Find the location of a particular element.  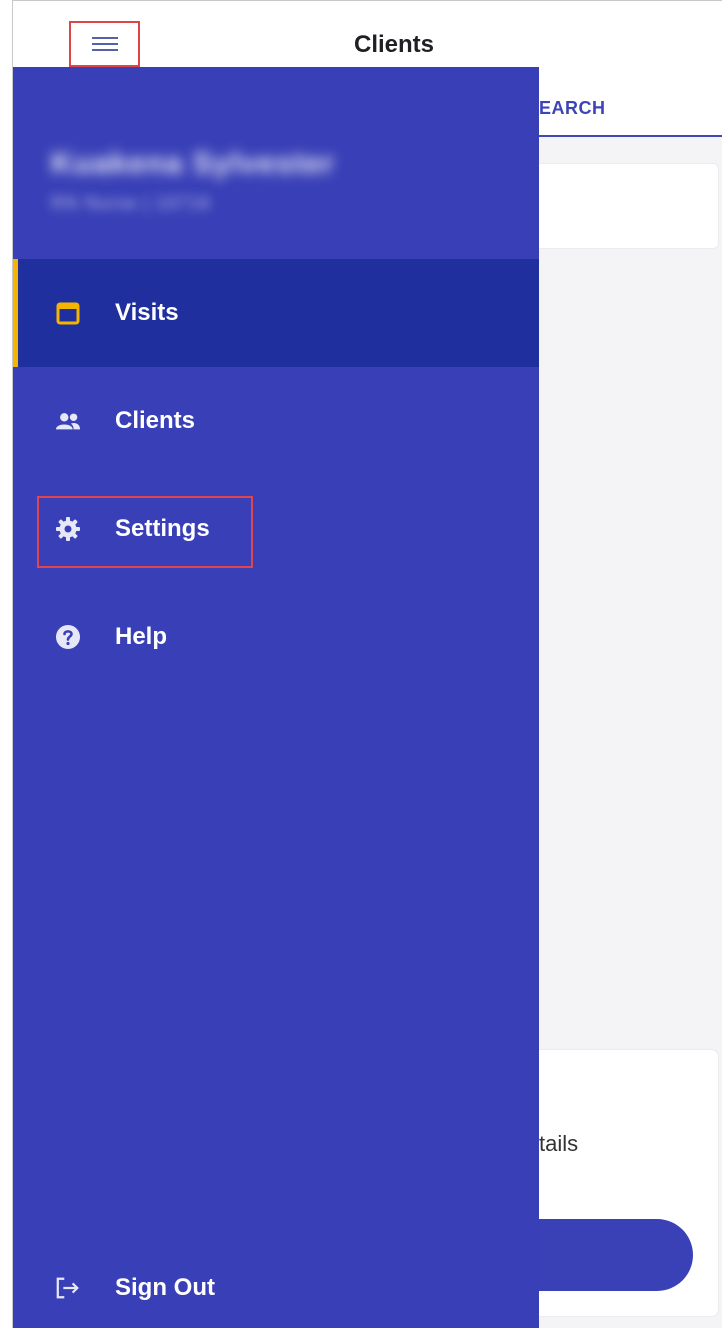

calendar-icon is located at coordinates (68, 313).